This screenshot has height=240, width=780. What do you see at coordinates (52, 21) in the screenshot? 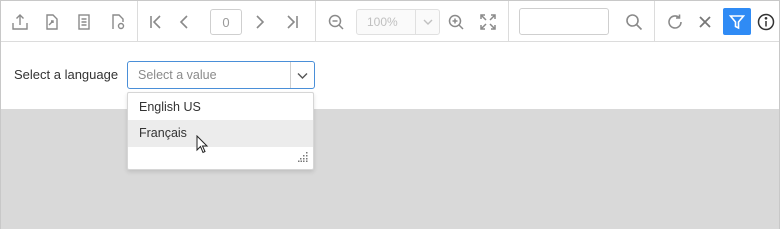
I see `print-icon` at bounding box center [52, 21].